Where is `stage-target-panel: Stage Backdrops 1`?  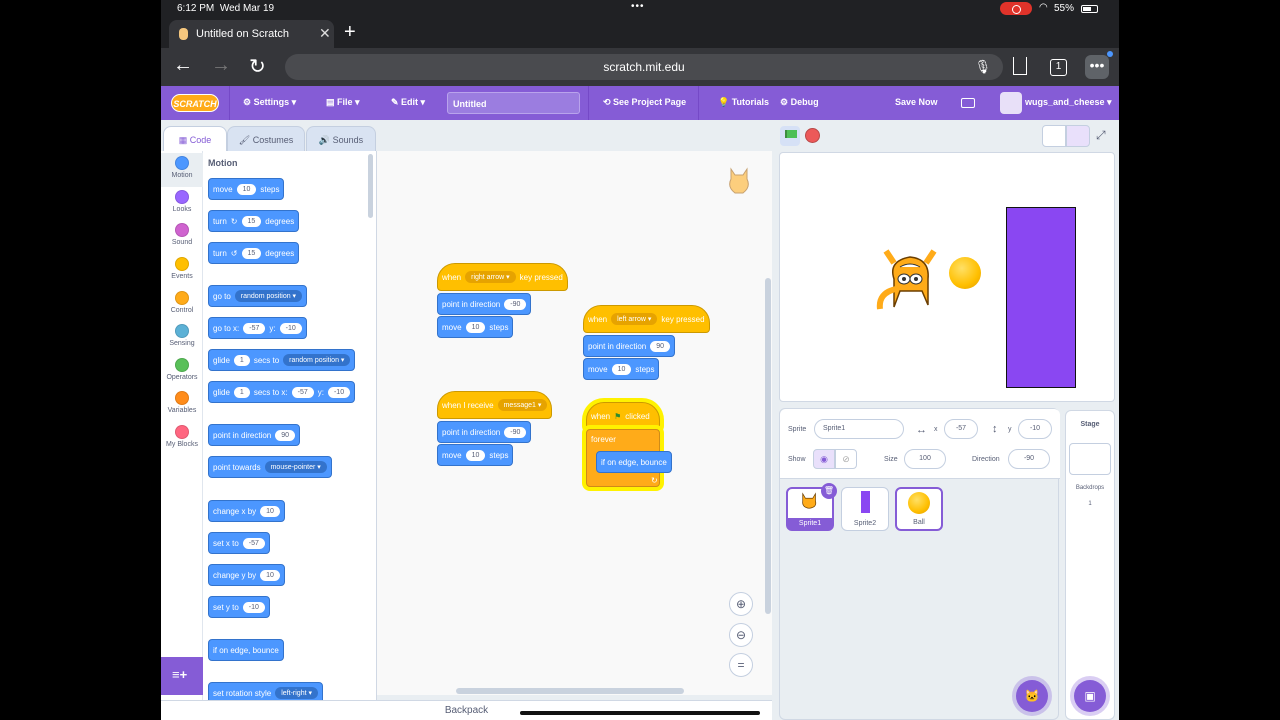
stage-target-panel: Stage Backdrops 1 is located at coordinates (1090, 565).